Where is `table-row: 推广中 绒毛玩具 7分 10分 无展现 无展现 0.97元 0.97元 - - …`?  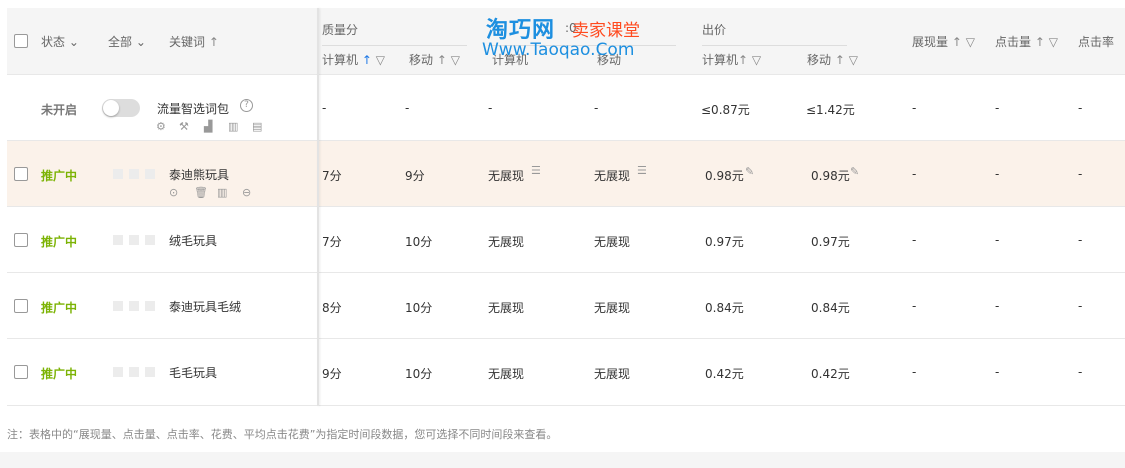
table-row: 推广中 绒毛玩具 7分 10分 无展现 无展现 0.97元 0.97元 - - … is located at coordinates (566, 239).